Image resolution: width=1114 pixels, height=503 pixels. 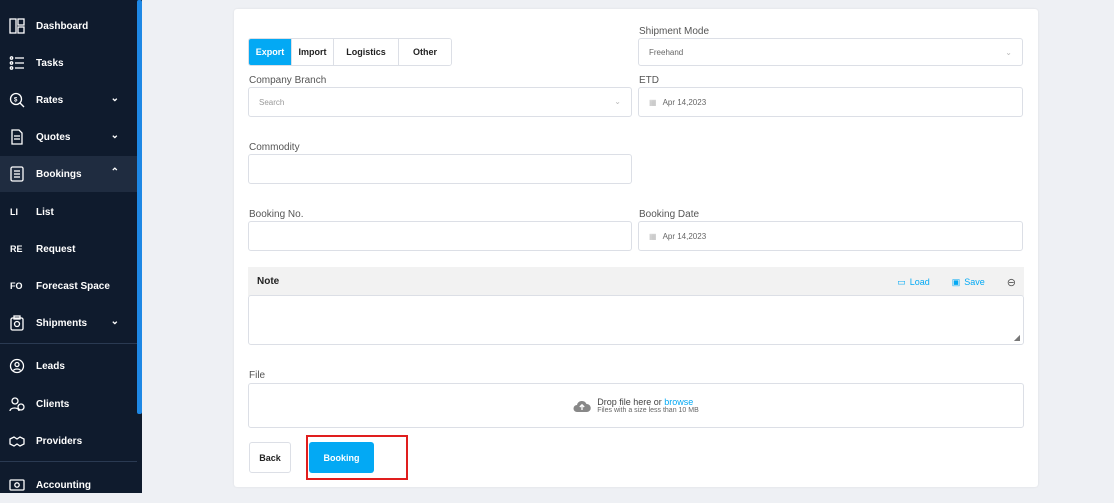 I want to click on sidebar-item-accounting: Accounting, so click(x=68, y=485).